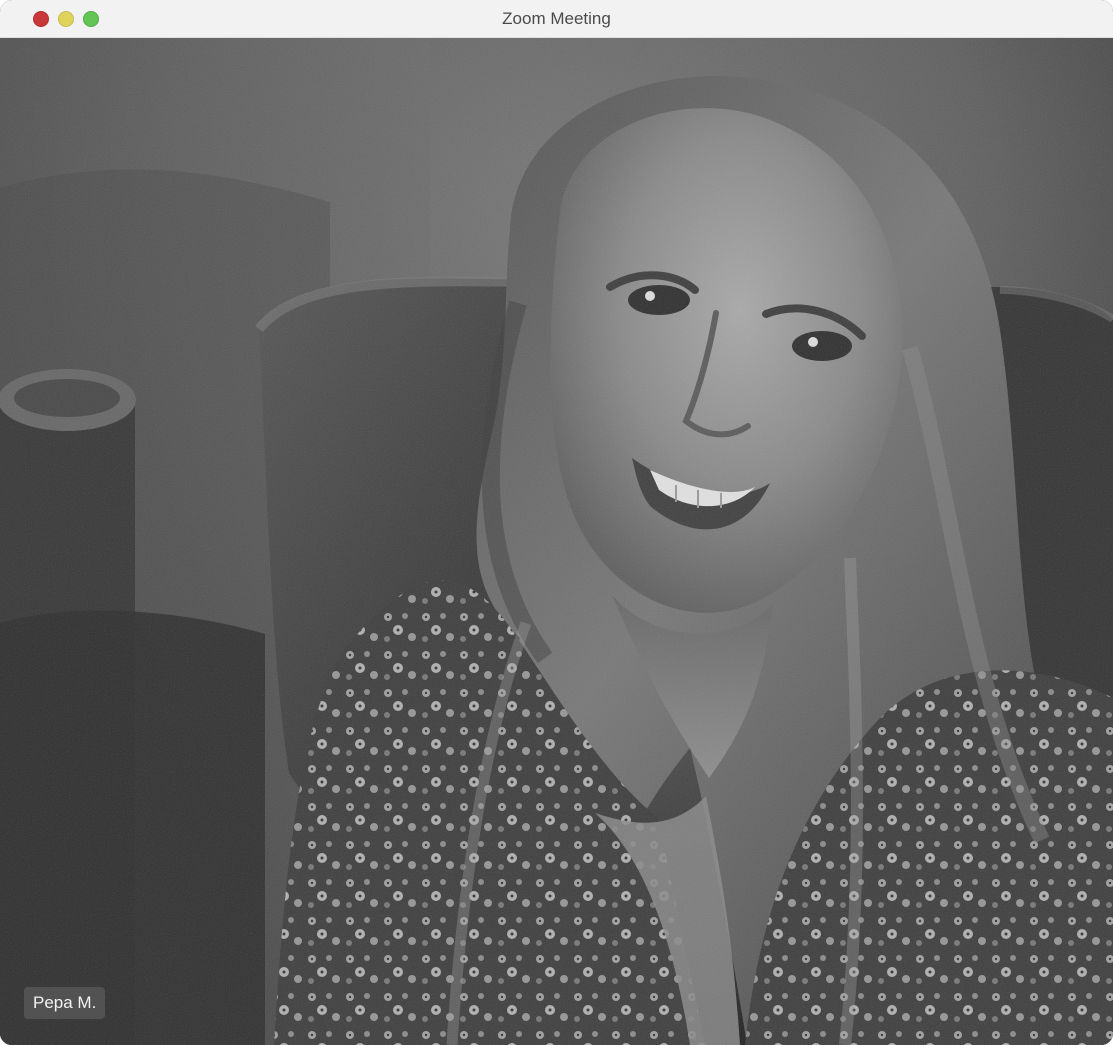 The height and width of the screenshot is (1045, 1113). What do you see at coordinates (65, 1003) in the screenshot?
I see `participant-name-label: Pepa M.` at bounding box center [65, 1003].